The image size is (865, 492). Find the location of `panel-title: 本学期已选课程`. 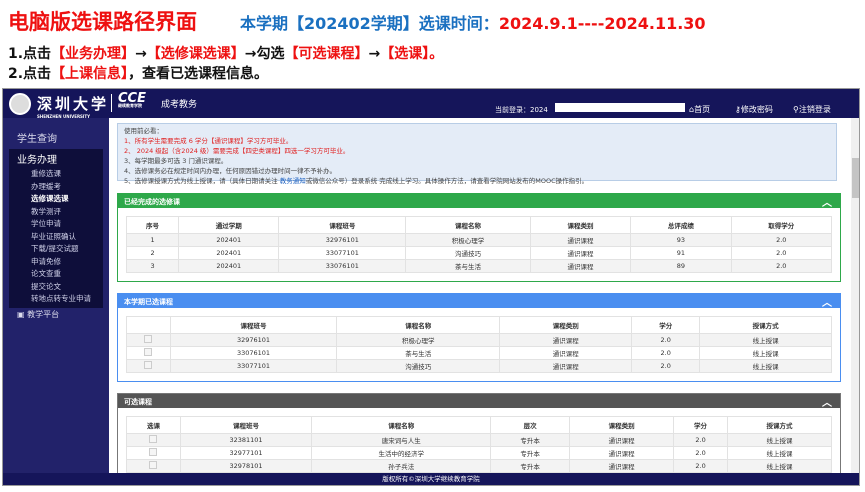

panel-title: 本学期已选课程 is located at coordinates (148, 302).